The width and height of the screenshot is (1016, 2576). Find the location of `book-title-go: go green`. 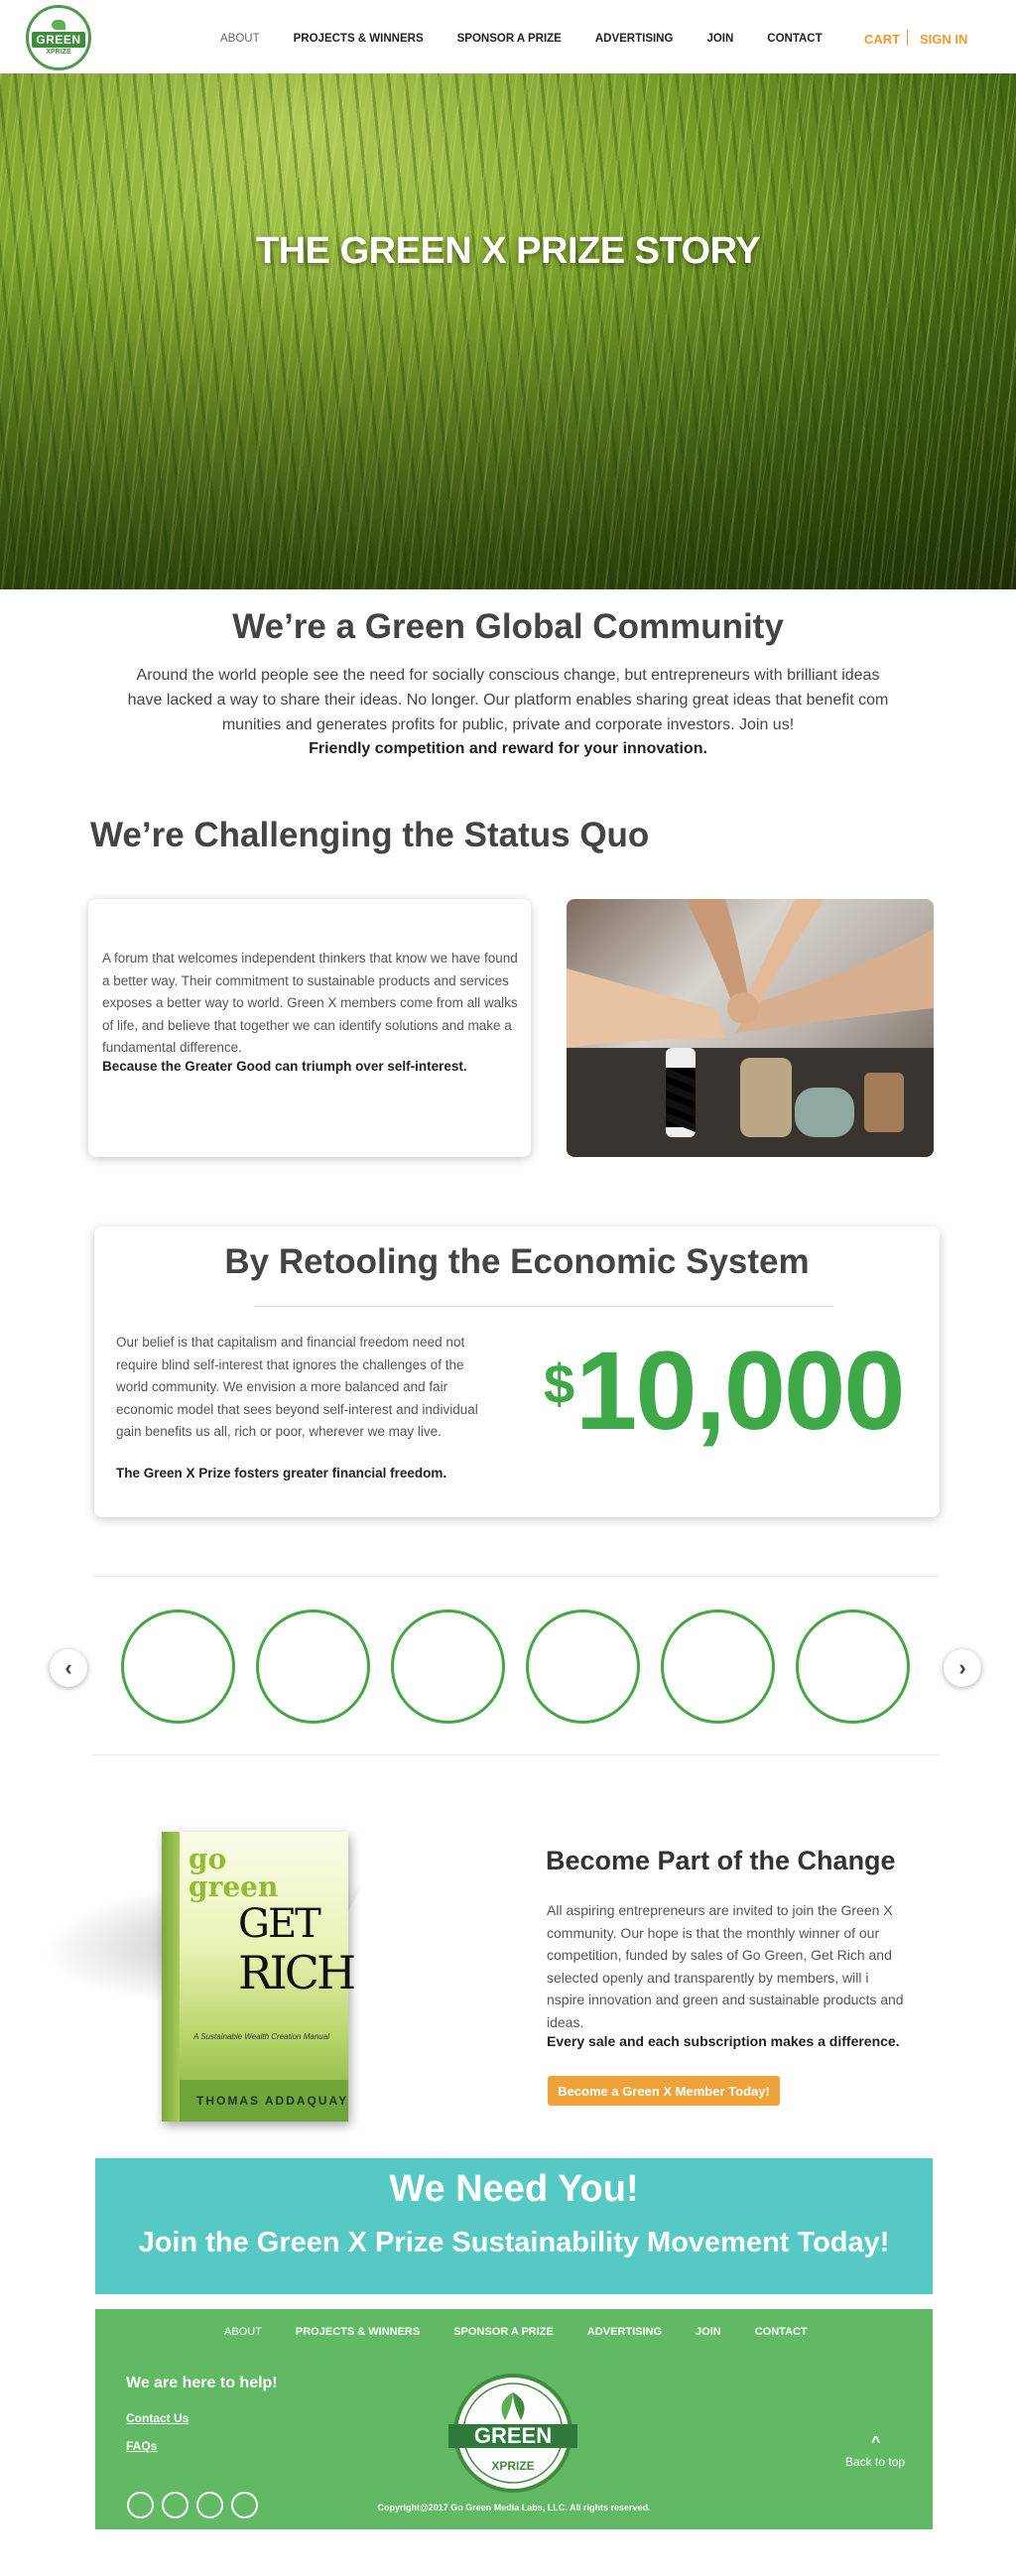

book-title-go: go green is located at coordinates (233, 1874).